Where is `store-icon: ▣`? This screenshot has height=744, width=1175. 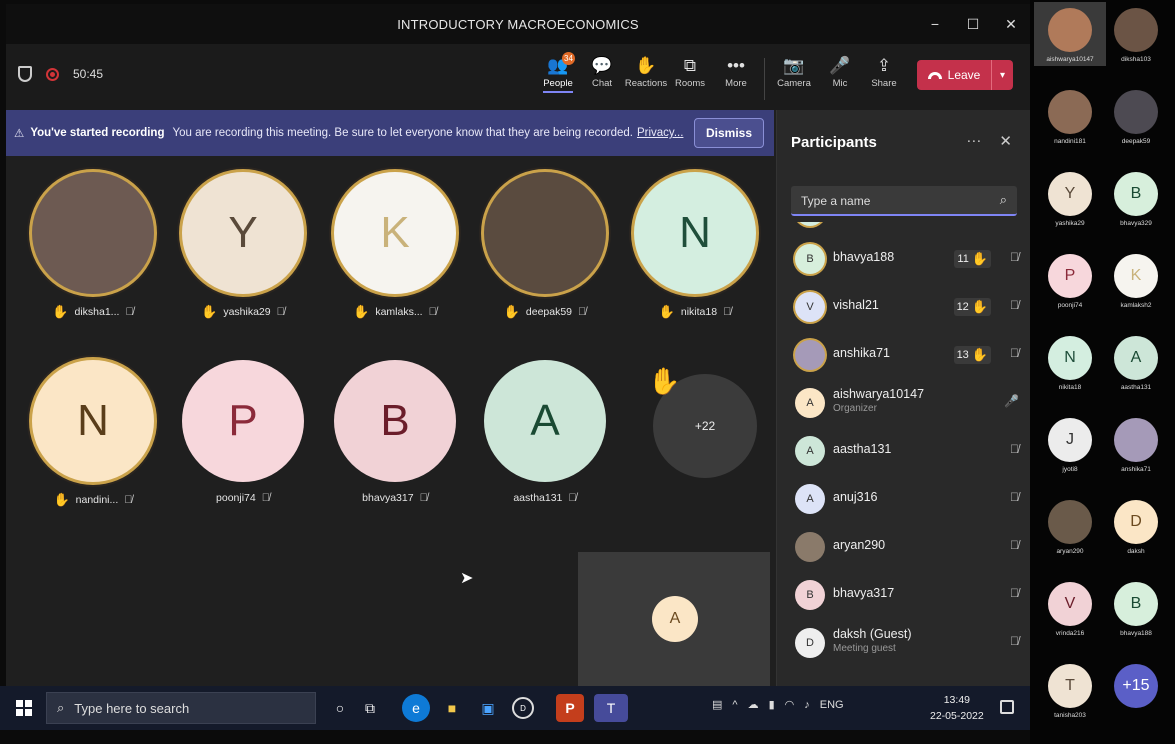
store-icon: ▣ is located at coordinates (488, 708).